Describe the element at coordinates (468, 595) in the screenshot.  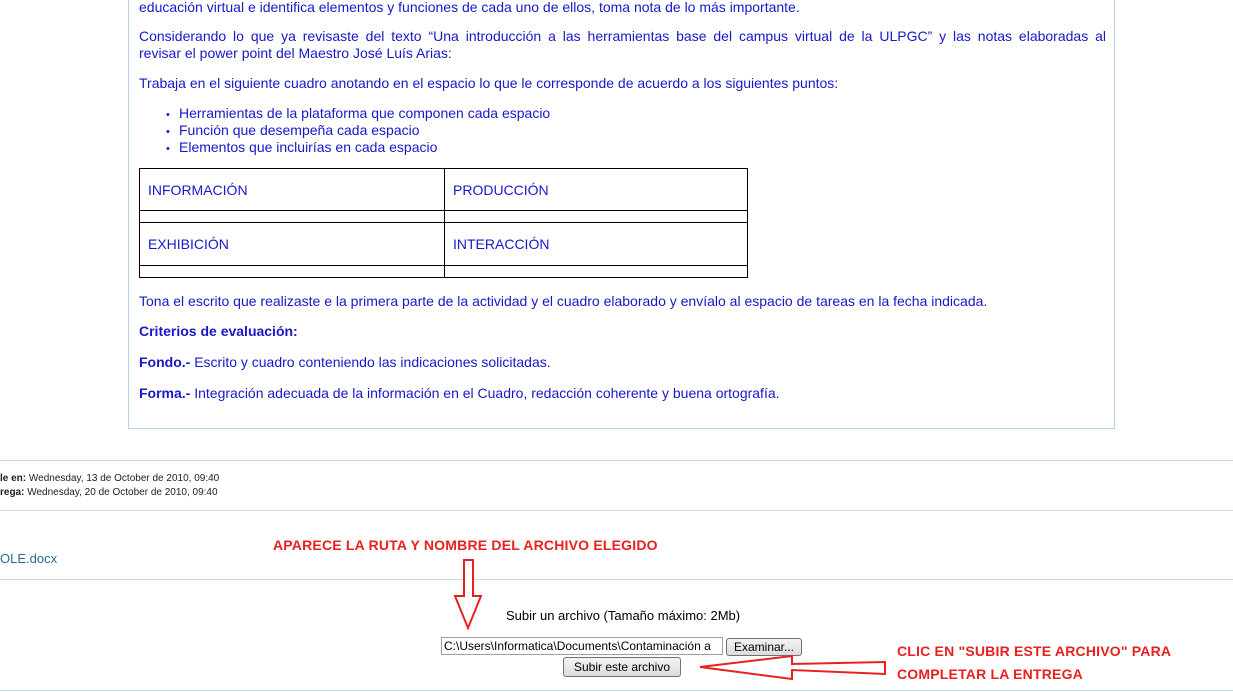
I see `down-arrow-icon` at that location.